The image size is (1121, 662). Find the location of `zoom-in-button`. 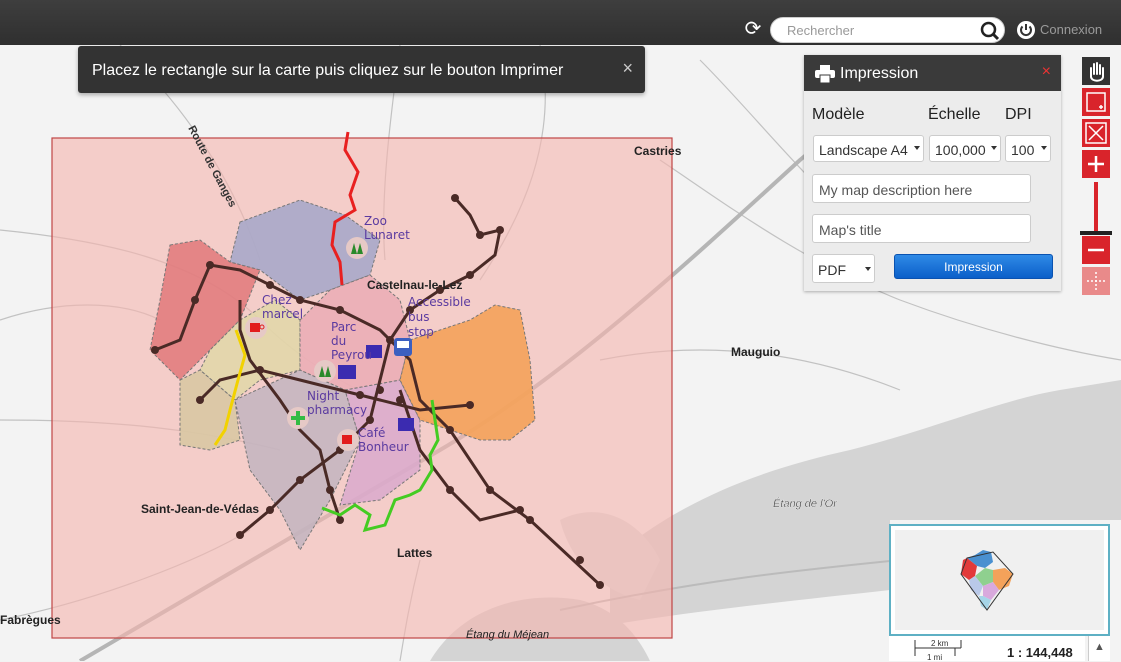

zoom-in-button is located at coordinates (1096, 164).